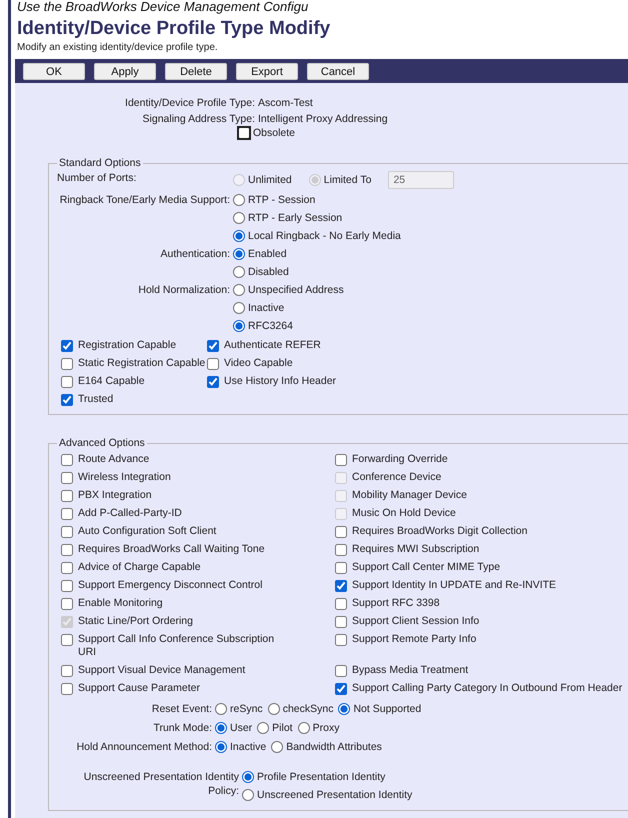  Describe the element at coordinates (125, 71) in the screenshot. I see `action-button: Apply` at that location.